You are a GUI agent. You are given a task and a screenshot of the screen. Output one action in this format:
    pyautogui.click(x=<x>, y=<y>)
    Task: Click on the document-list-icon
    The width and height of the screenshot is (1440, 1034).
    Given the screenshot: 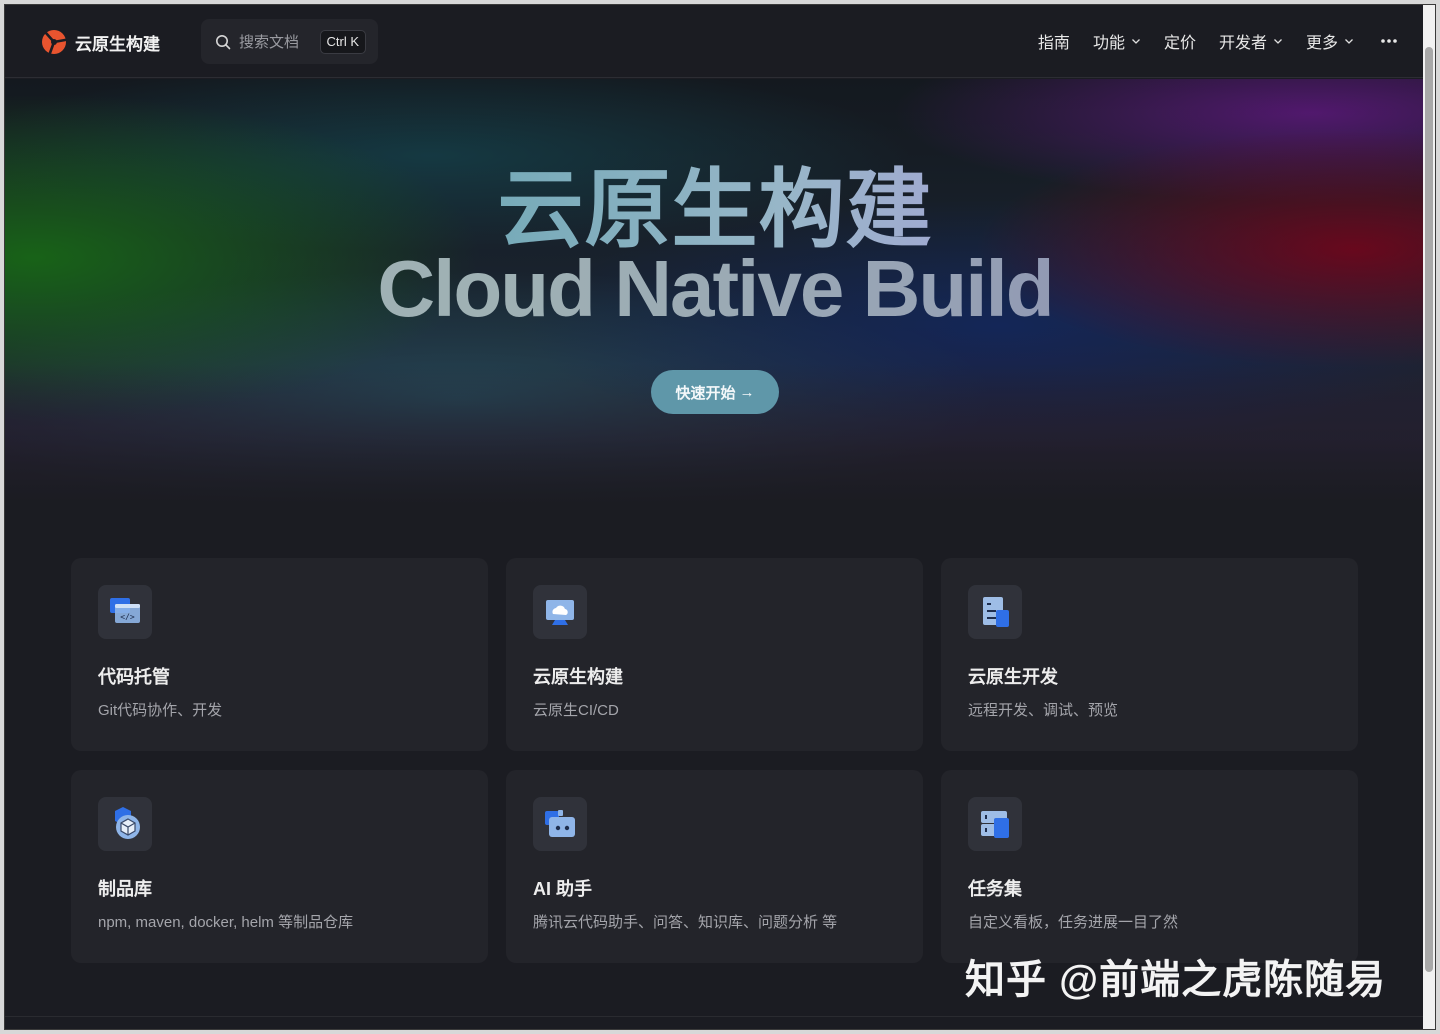 What is the action you would take?
    pyautogui.click(x=995, y=612)
    